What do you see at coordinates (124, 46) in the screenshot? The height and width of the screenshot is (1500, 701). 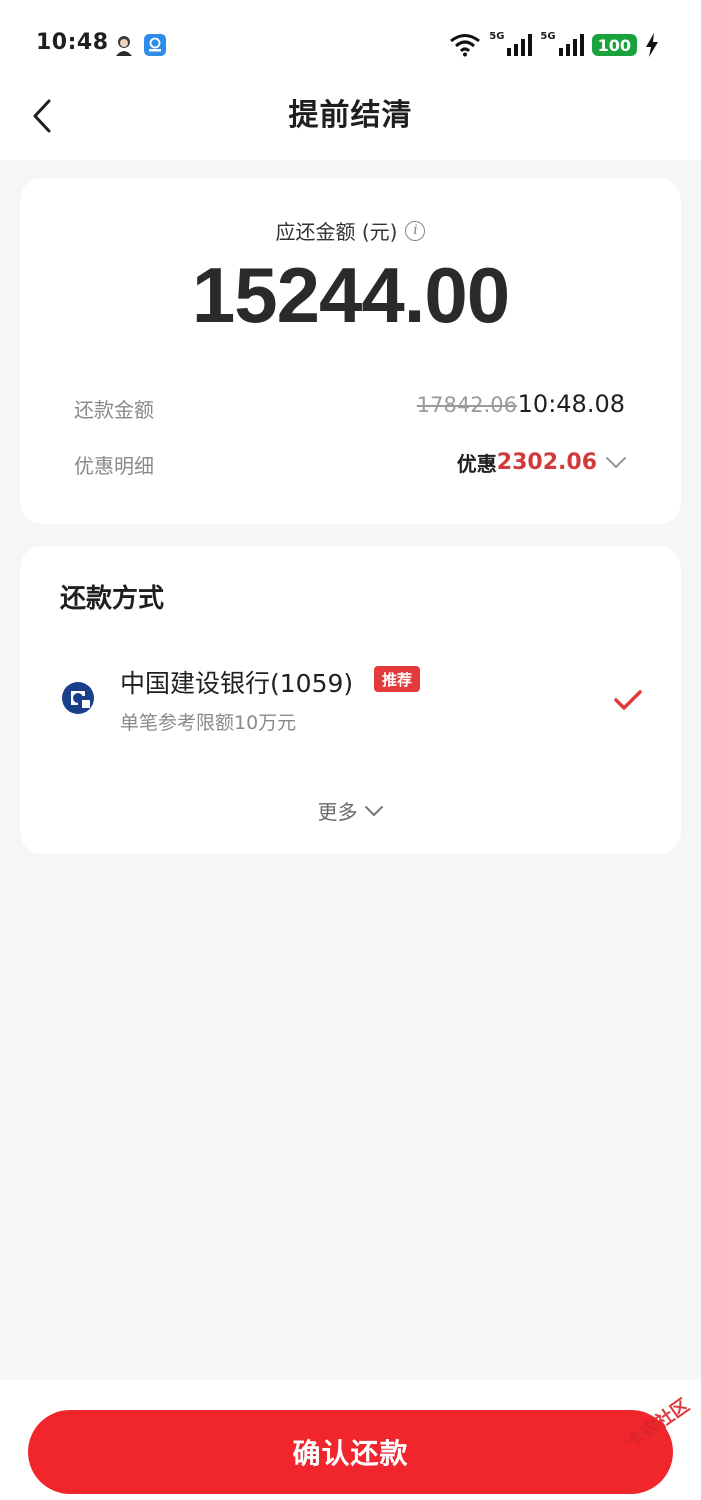 I see `avatar-icon` at bounding box center [124, 46].